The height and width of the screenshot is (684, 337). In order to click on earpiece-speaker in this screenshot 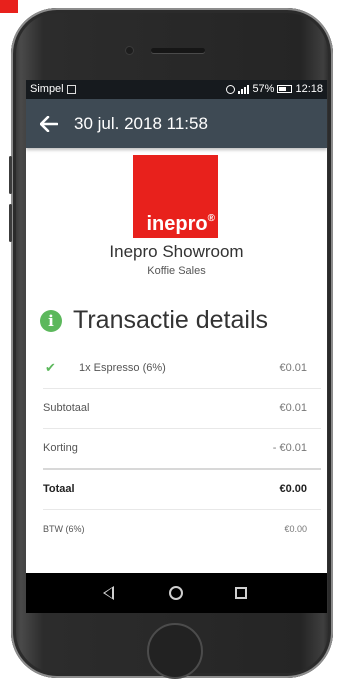, I will do `click(178, 50)`.